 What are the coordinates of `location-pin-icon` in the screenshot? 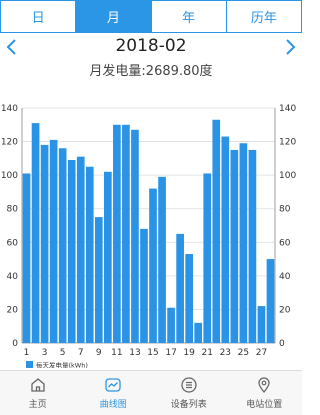 It's located at (264, 385).